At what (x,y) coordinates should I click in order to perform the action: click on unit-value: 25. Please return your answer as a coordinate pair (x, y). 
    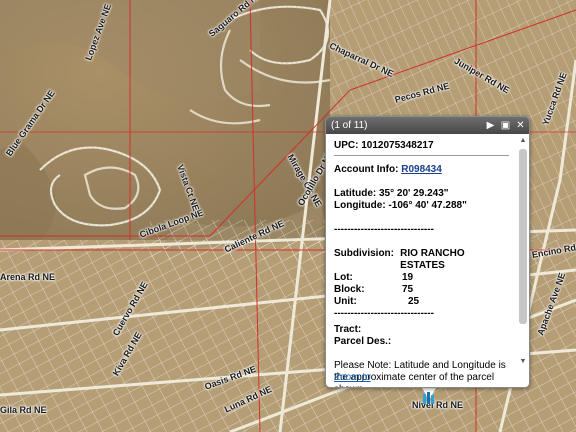
    Looking at the image, I should click on (414, 301).